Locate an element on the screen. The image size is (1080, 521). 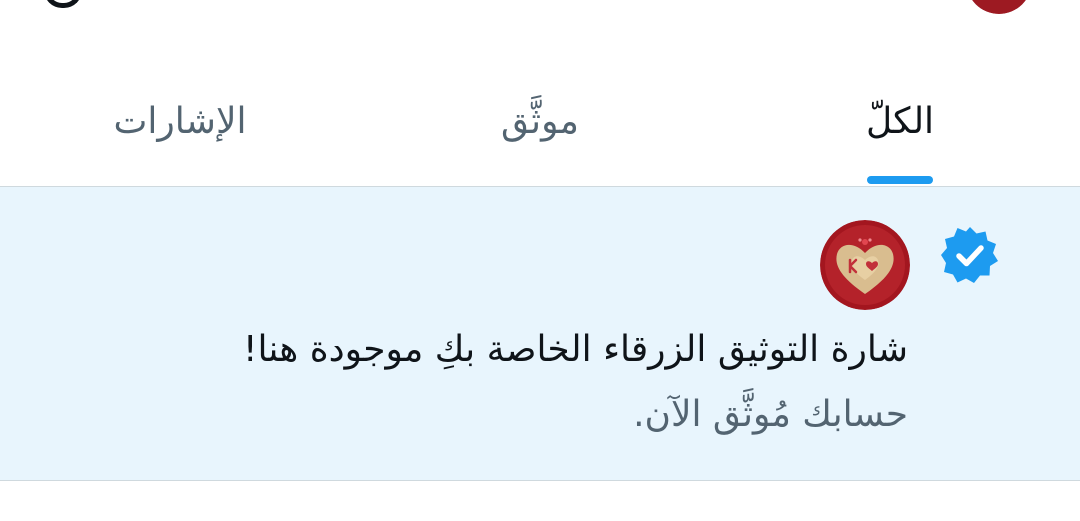
settings-icon is located at coordinates (63, 4).